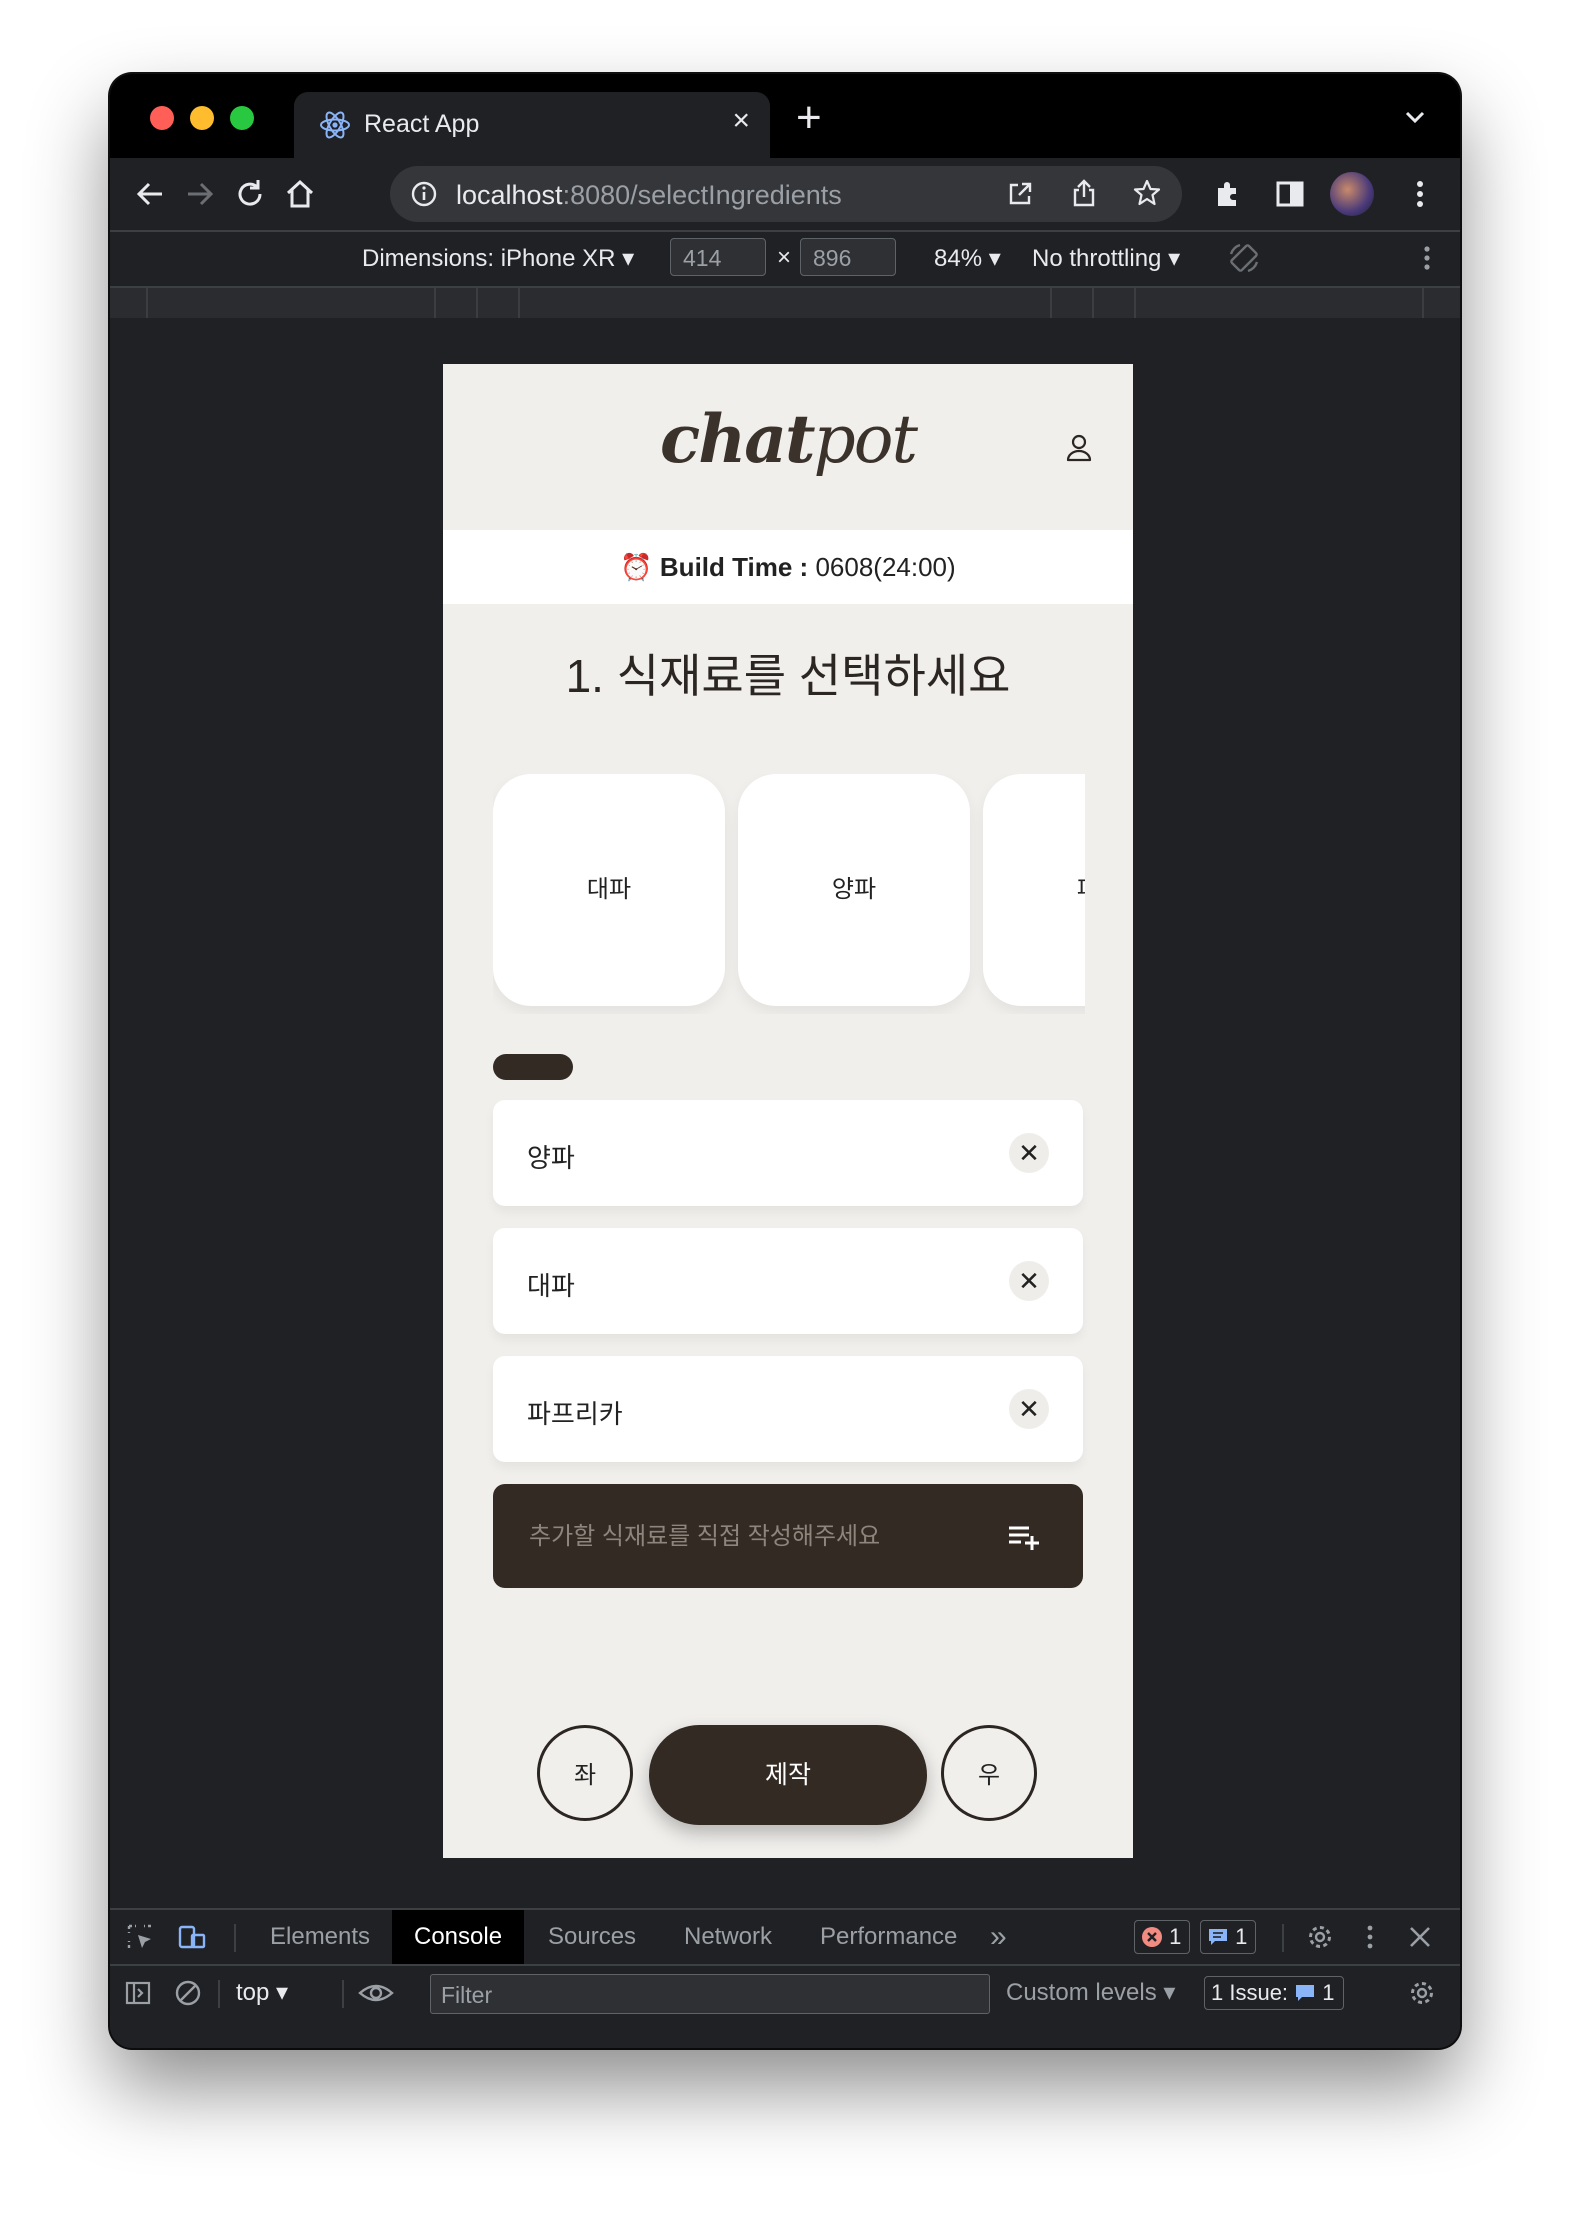 The image size is (1590, 2222). I want to click on reload-icon, so click(250, 194).